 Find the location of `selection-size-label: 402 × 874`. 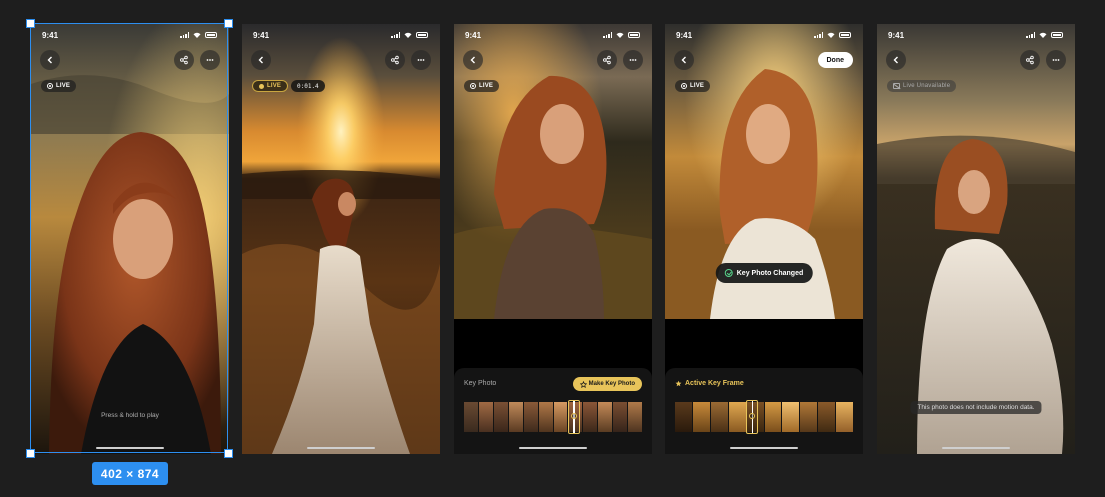

selection-size-label: 402 × 874 is located at coordinates (130, 473).